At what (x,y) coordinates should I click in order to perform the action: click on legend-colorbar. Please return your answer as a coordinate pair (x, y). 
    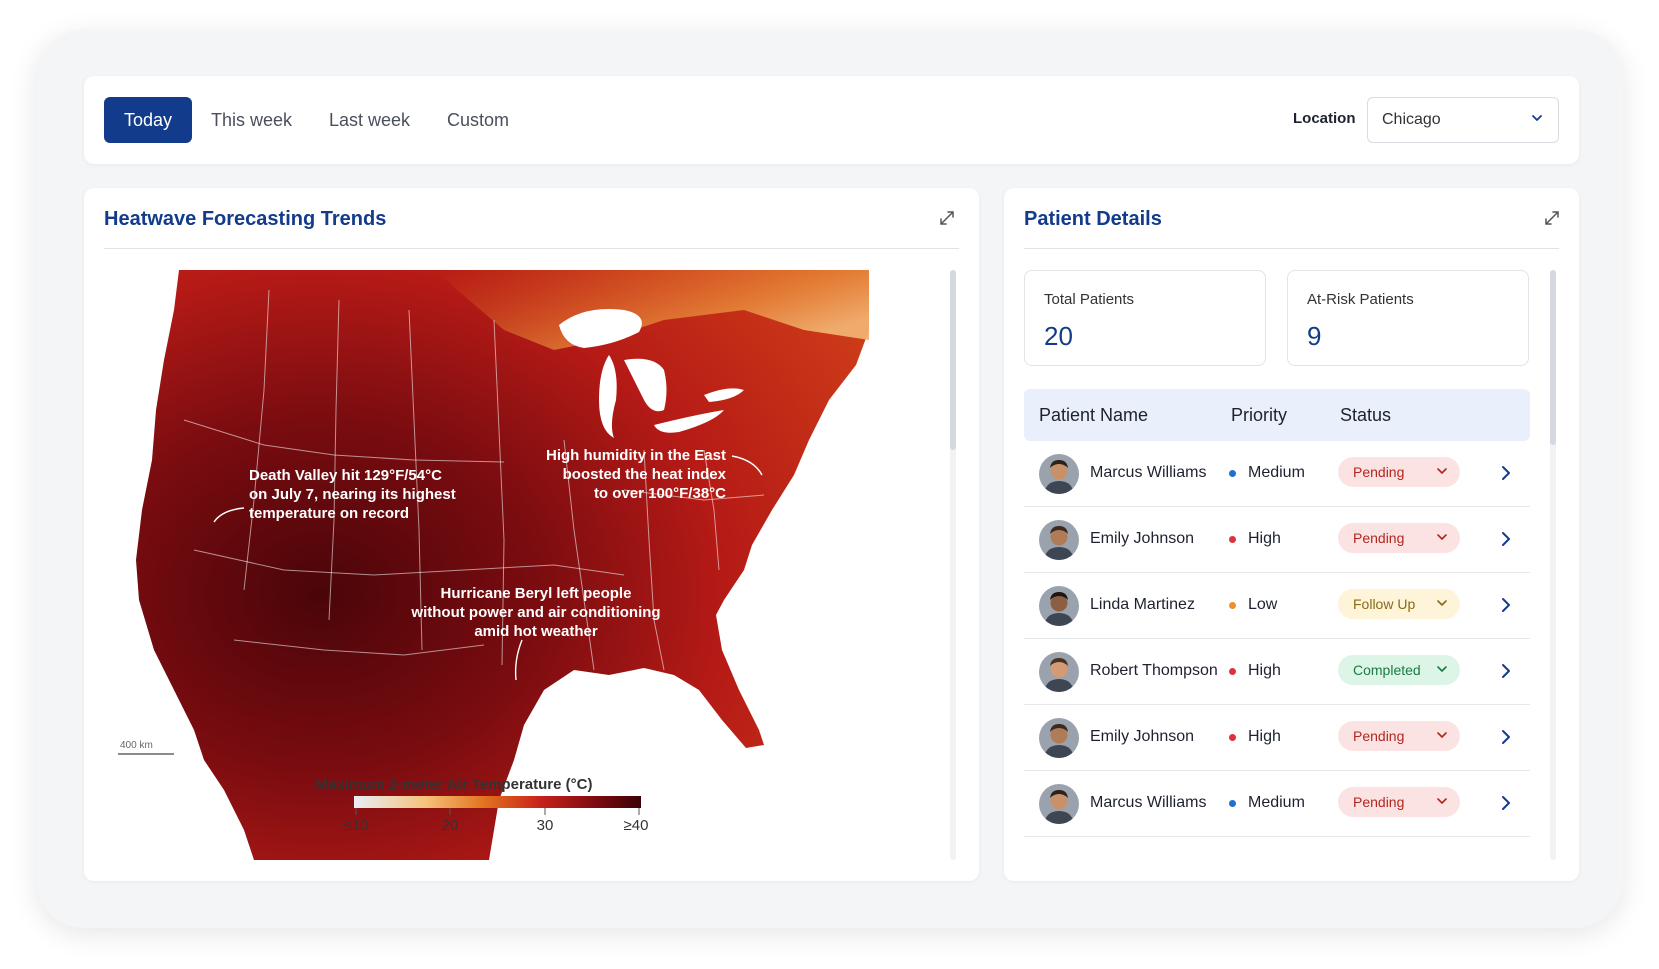
    Looking at the image, I should click on (497, 802).